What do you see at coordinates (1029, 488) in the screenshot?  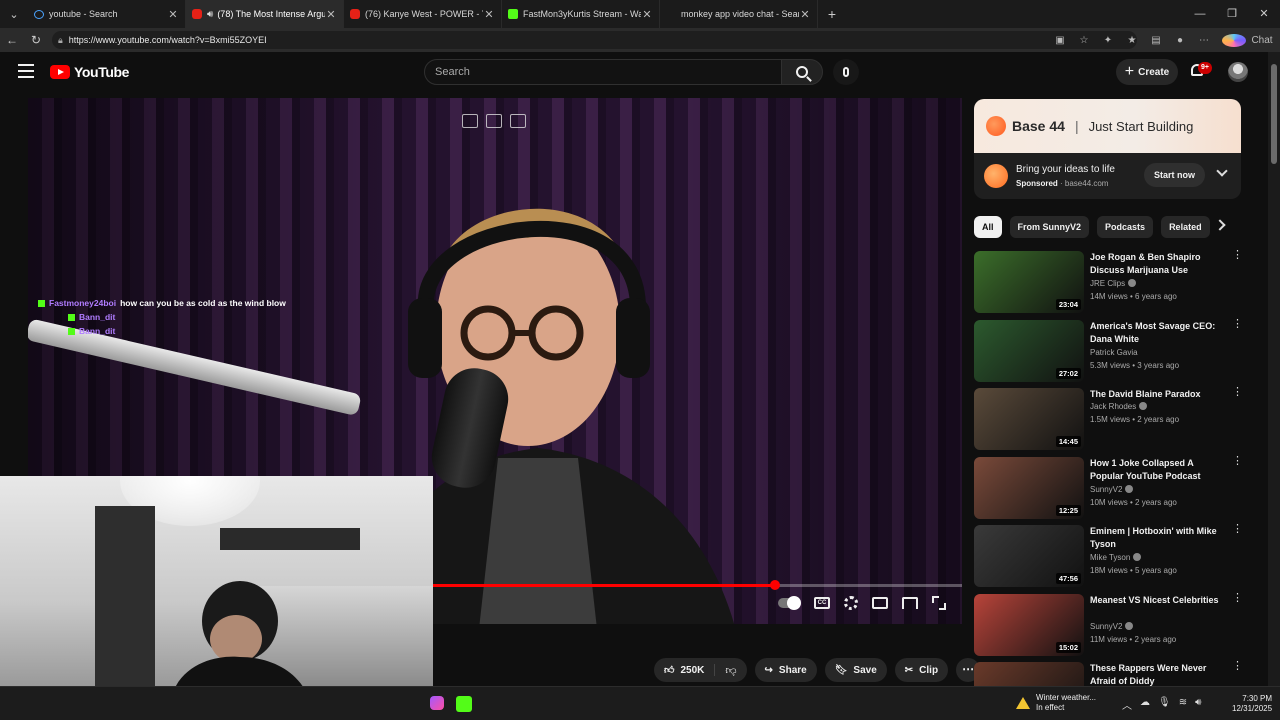 I see `video-thumbnail: 12:25` at bounding box center [1029, 488].